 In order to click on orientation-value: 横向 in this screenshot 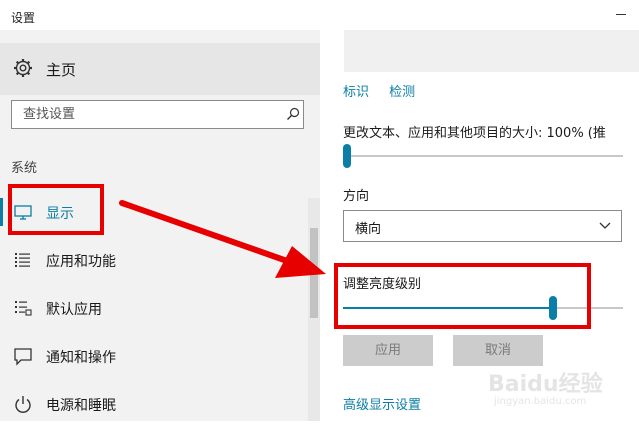, I will do `click(368, 229)`.